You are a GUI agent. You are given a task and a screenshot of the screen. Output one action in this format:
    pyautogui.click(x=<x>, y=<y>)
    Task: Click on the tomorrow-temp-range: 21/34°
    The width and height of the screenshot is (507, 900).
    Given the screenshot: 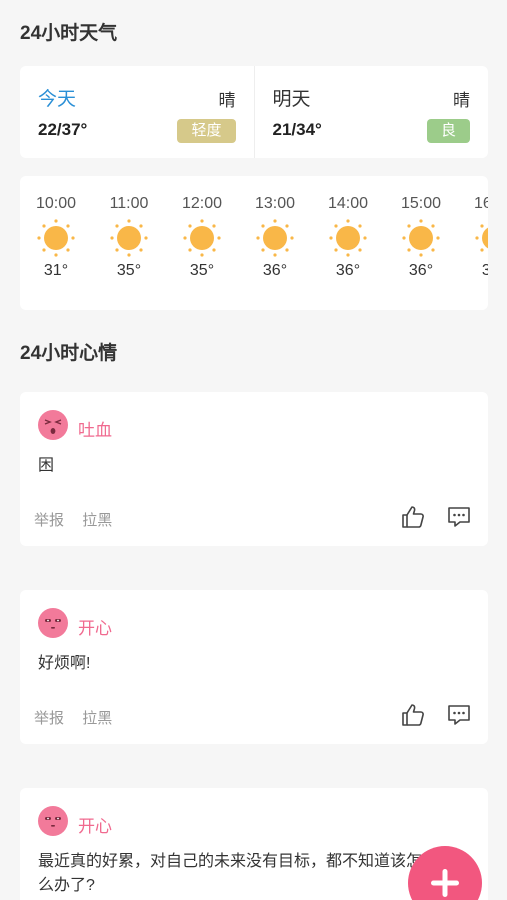 What is the action you would take?
    pyautogui.click(x=297, y=129)
    